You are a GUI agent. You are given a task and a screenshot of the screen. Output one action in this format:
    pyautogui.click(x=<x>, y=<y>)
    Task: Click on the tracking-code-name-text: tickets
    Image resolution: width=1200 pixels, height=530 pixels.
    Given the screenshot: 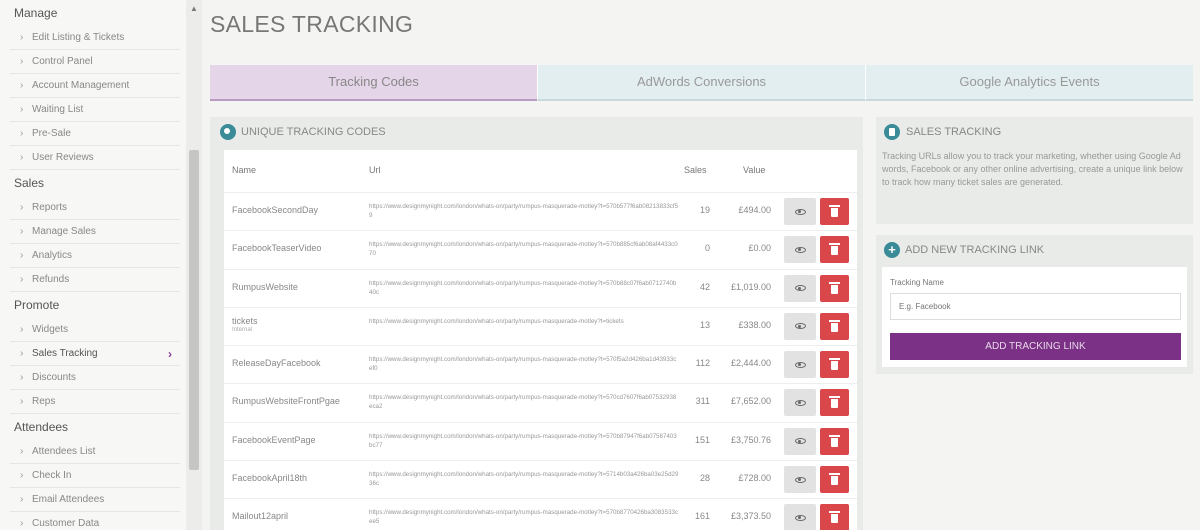 What is the action you would take?
    pyautogui.click(x=245, y=320)
    